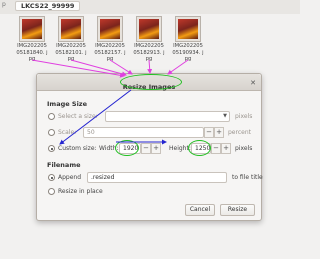  Describe the element at coordinates (200, 210) in the screenshot. I see `cancel-button: Cancel` at that location.